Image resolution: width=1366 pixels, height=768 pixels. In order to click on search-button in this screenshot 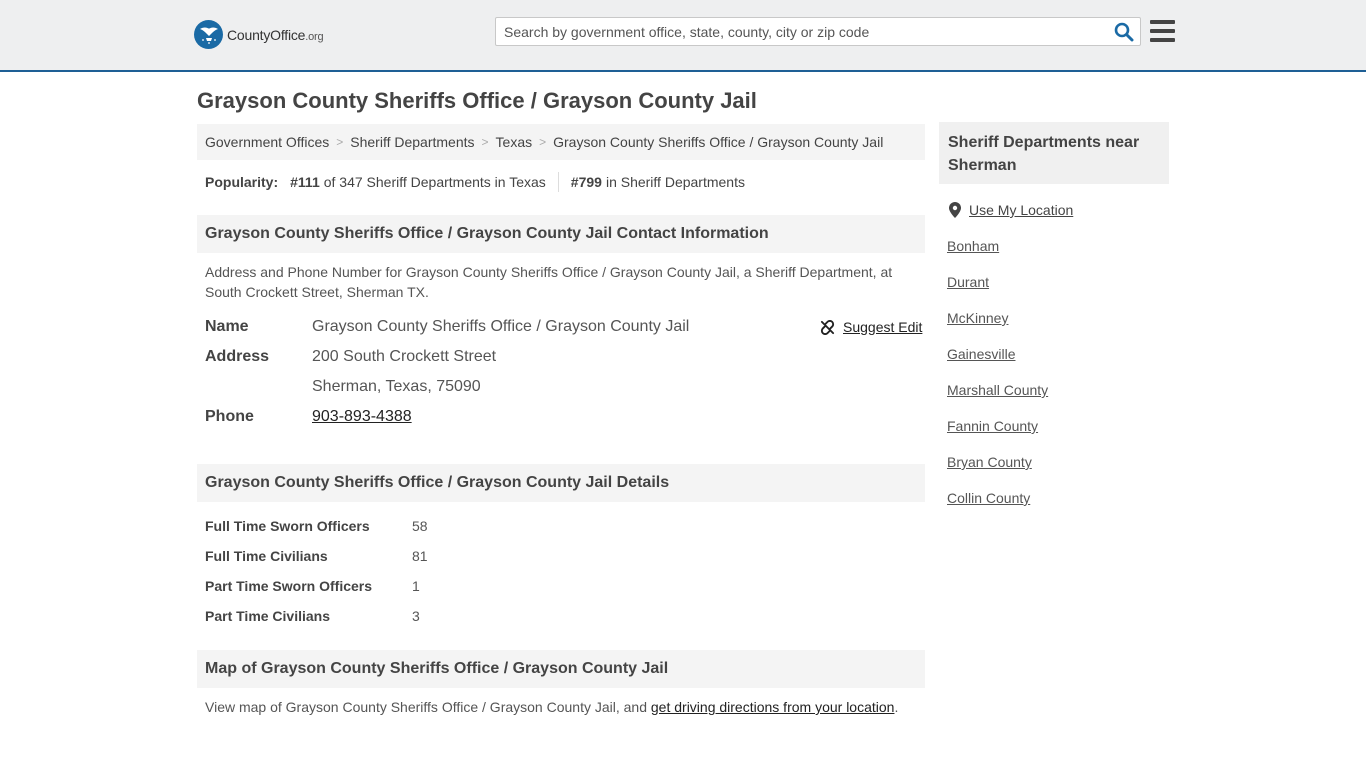, I will do `click(1124, 32)`.